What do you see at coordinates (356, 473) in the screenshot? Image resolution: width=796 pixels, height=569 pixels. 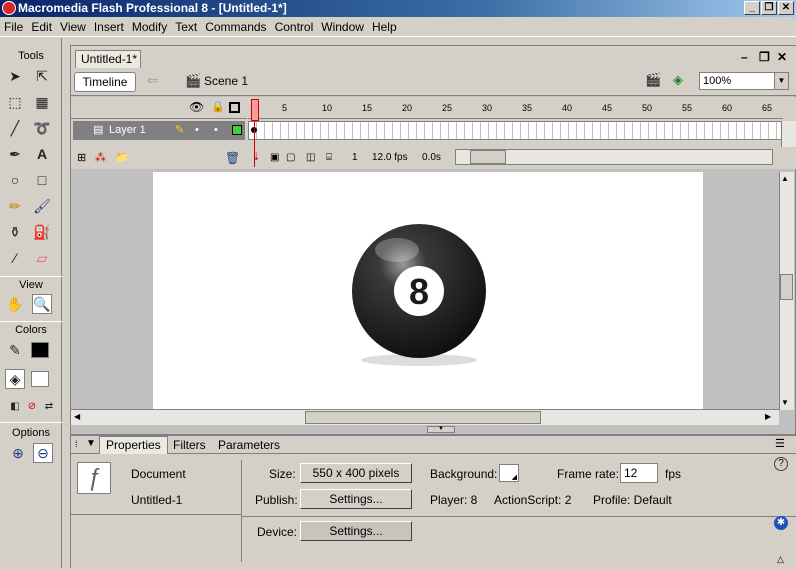 I see `size-button: 550 x 400 pixels` at bounding box center [356, 473].